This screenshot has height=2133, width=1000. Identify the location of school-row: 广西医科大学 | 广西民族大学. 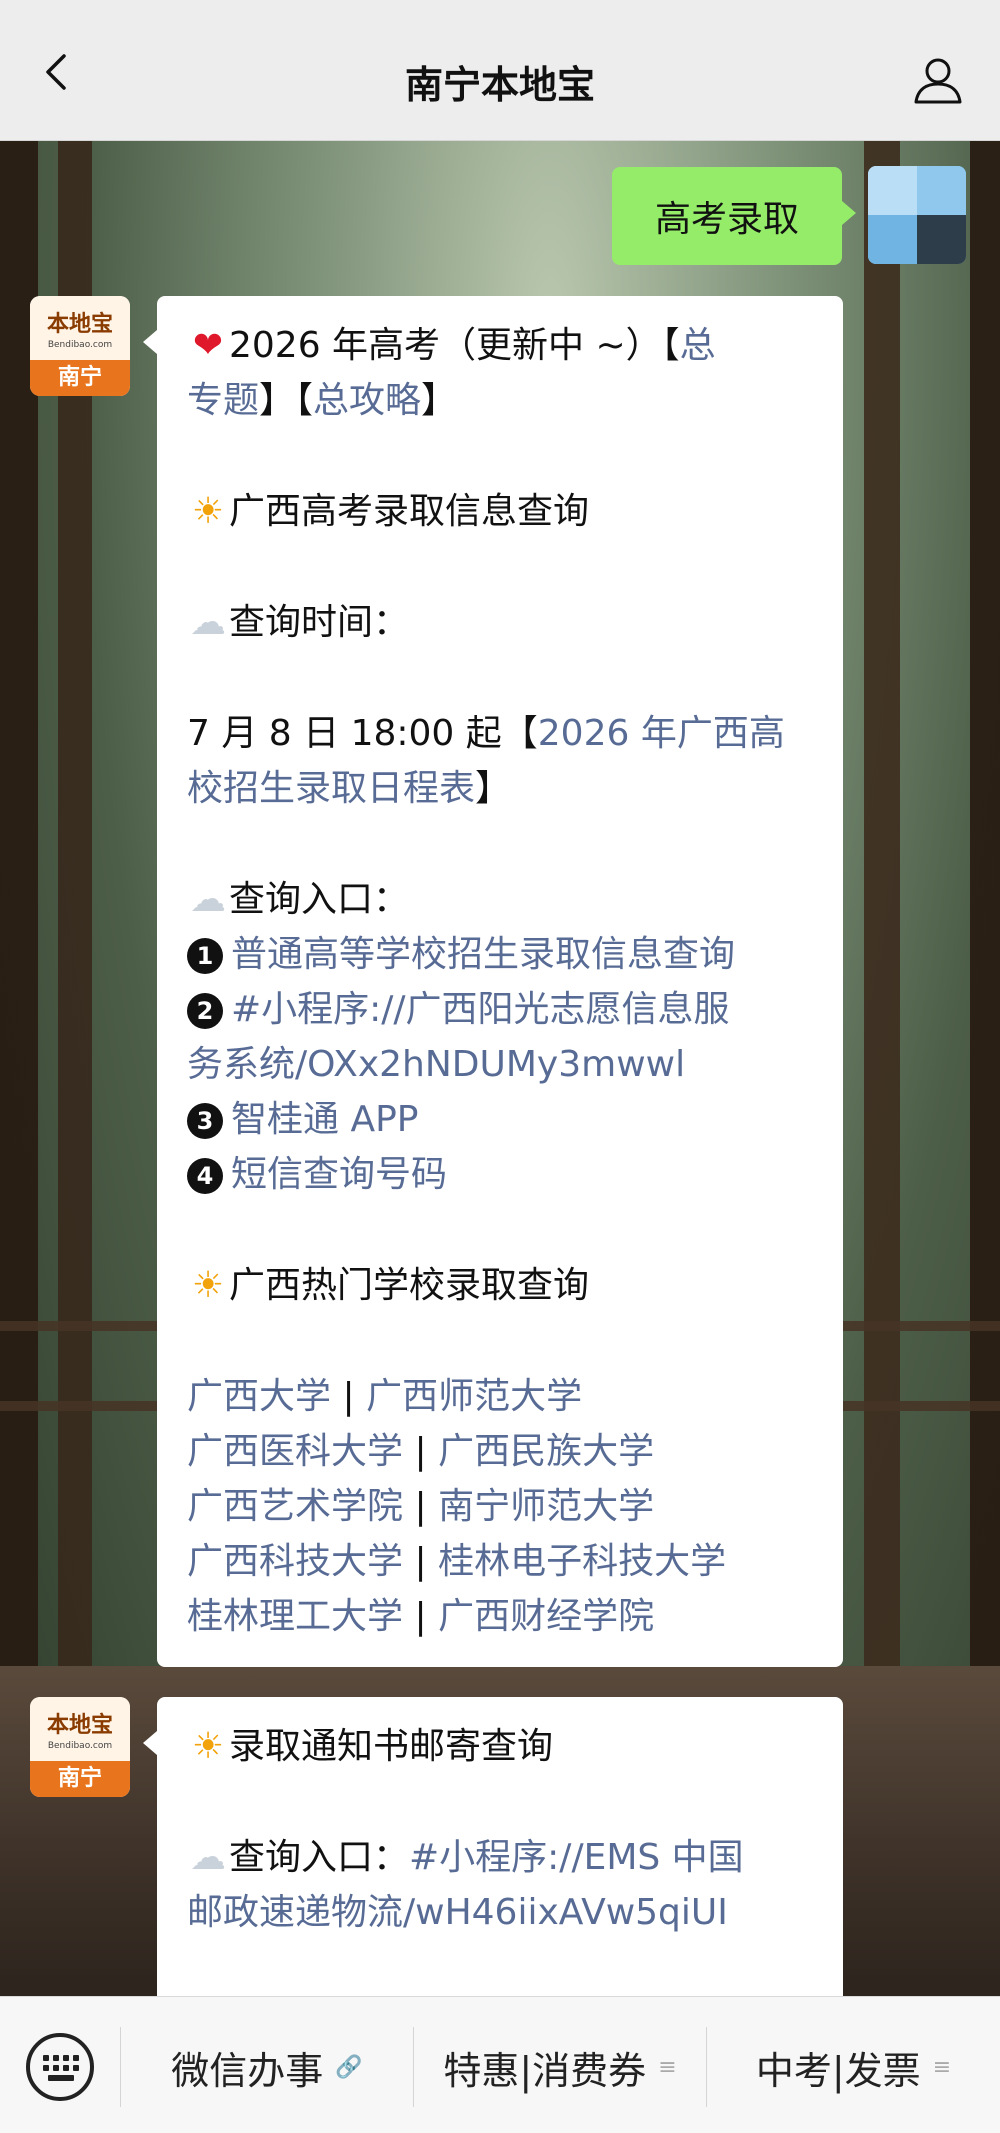
(421, 1451).